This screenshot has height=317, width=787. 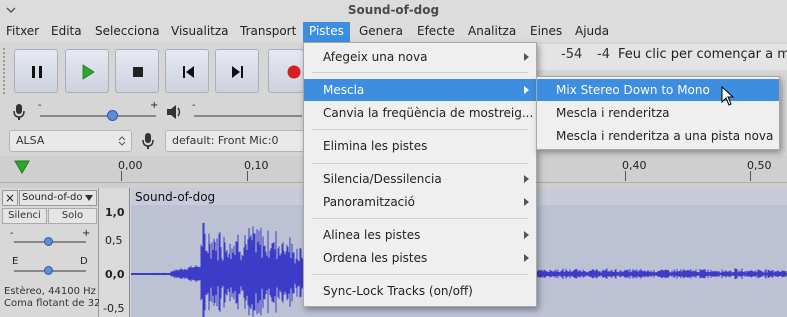 I want to click on pan-right-label: D, so click(x=84, y=261).